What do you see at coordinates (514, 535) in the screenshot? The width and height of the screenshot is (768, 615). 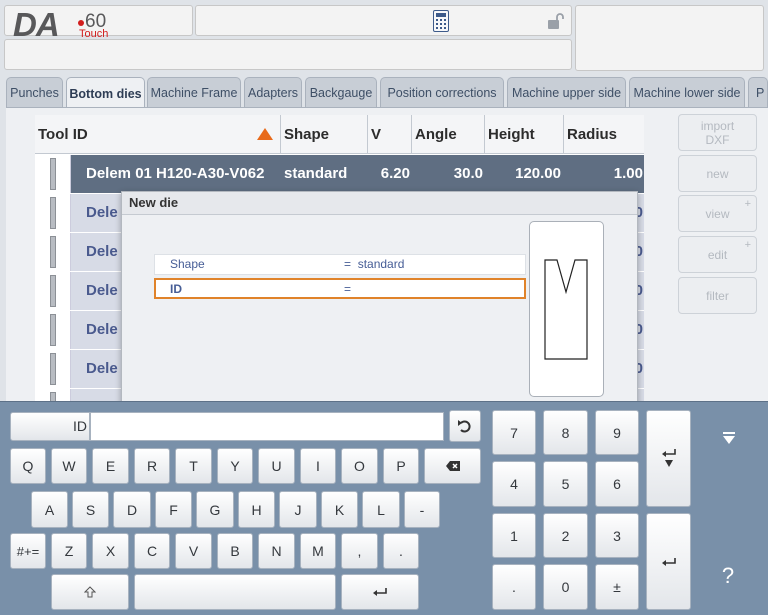 I see `num-1: 1` at bounding box center [514, 535].